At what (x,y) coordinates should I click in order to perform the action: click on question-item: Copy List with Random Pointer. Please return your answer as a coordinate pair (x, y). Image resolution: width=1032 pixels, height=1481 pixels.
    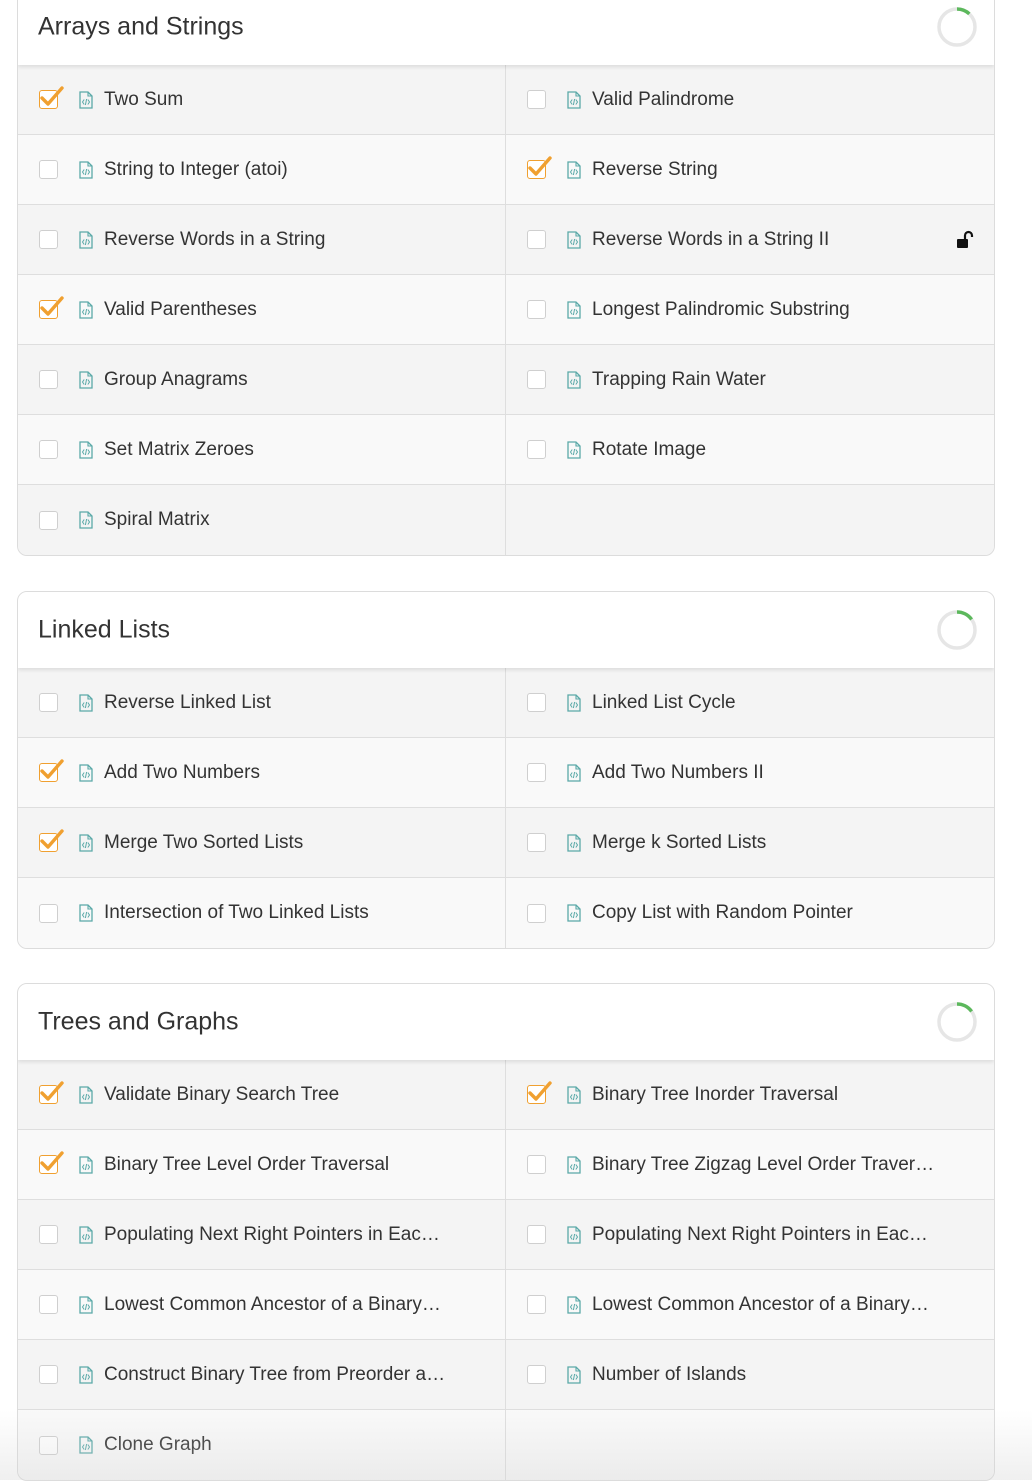
    Looking at the image, I should click on (750, 913).